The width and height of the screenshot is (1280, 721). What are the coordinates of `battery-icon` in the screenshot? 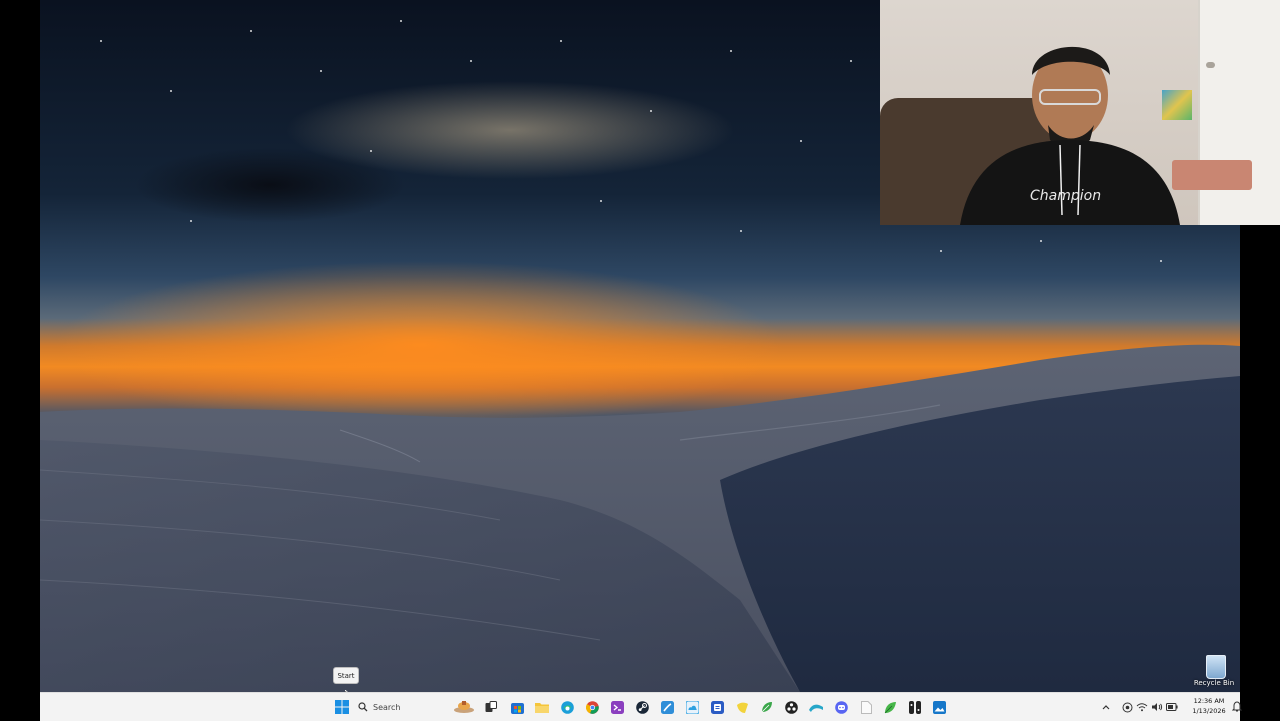 It's located at (1172, 707).